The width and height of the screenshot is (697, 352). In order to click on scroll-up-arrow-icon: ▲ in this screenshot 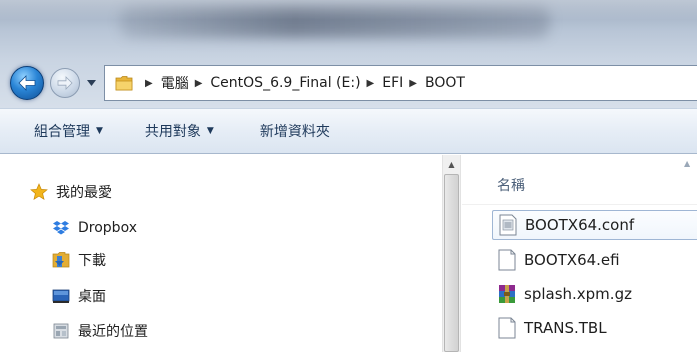, I will do `click(451, 164)`.